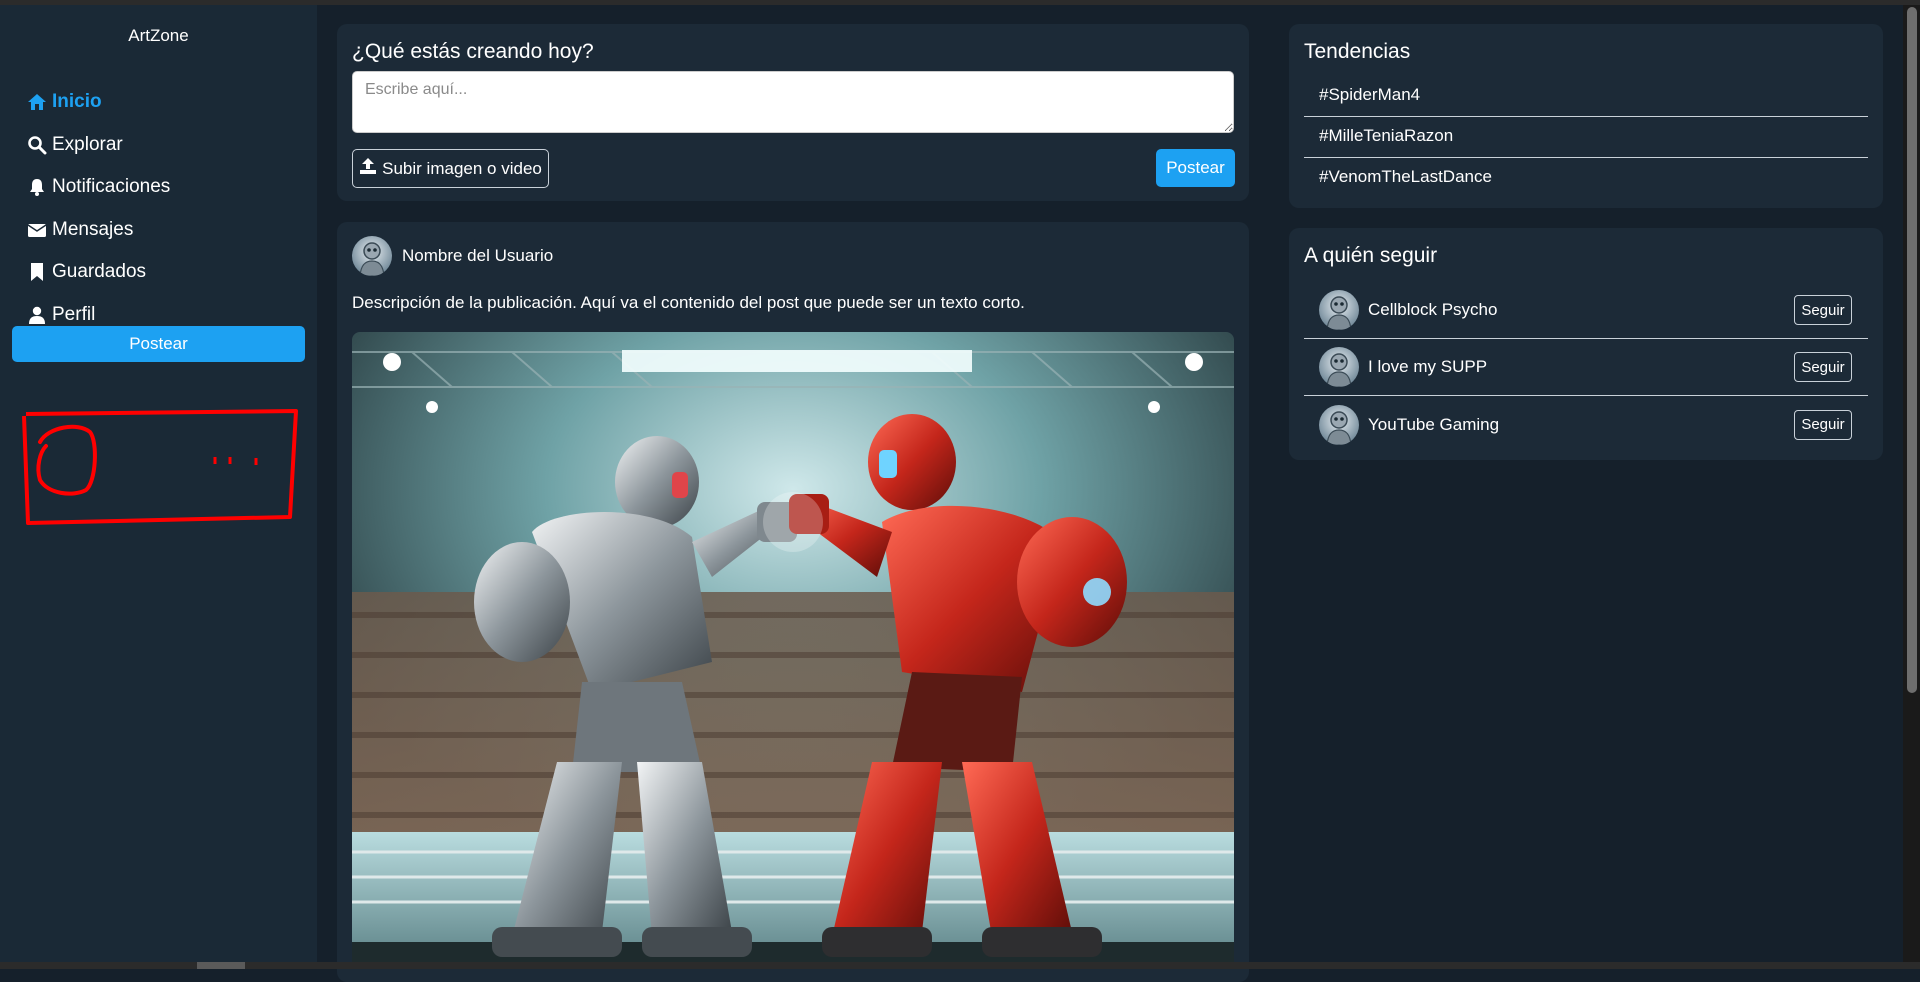 Image resolution: width=1920 pixels, height=982 pixels. What do you see at coordinates (793, 102) in the screenshot?
I see `composer-input` at bounding box center [793, 102].